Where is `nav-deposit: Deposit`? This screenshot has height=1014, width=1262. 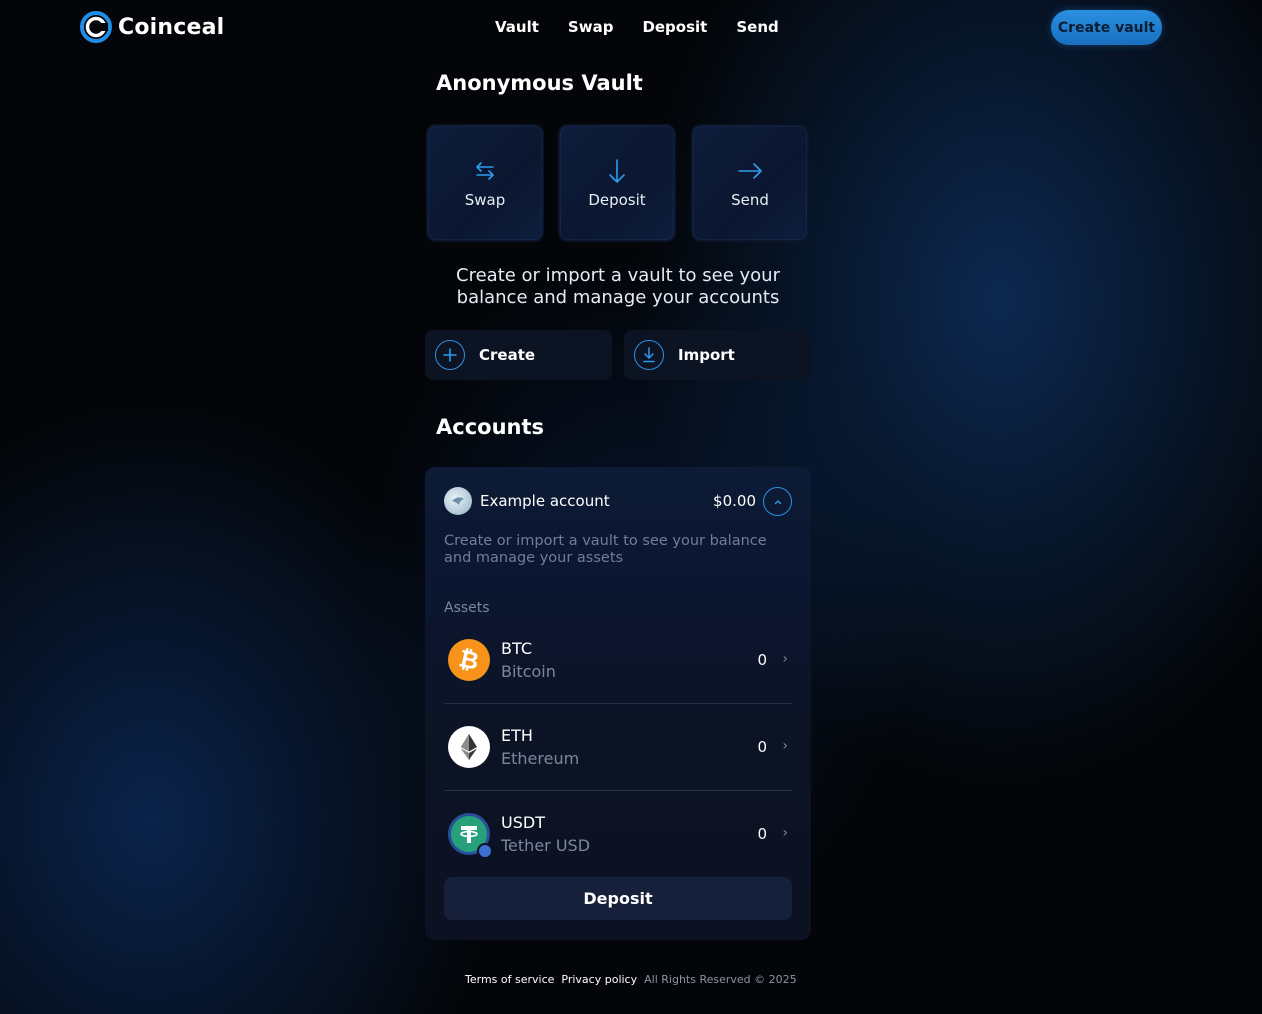 nav-deposit: Deposit is located at coordinates (674, 27).